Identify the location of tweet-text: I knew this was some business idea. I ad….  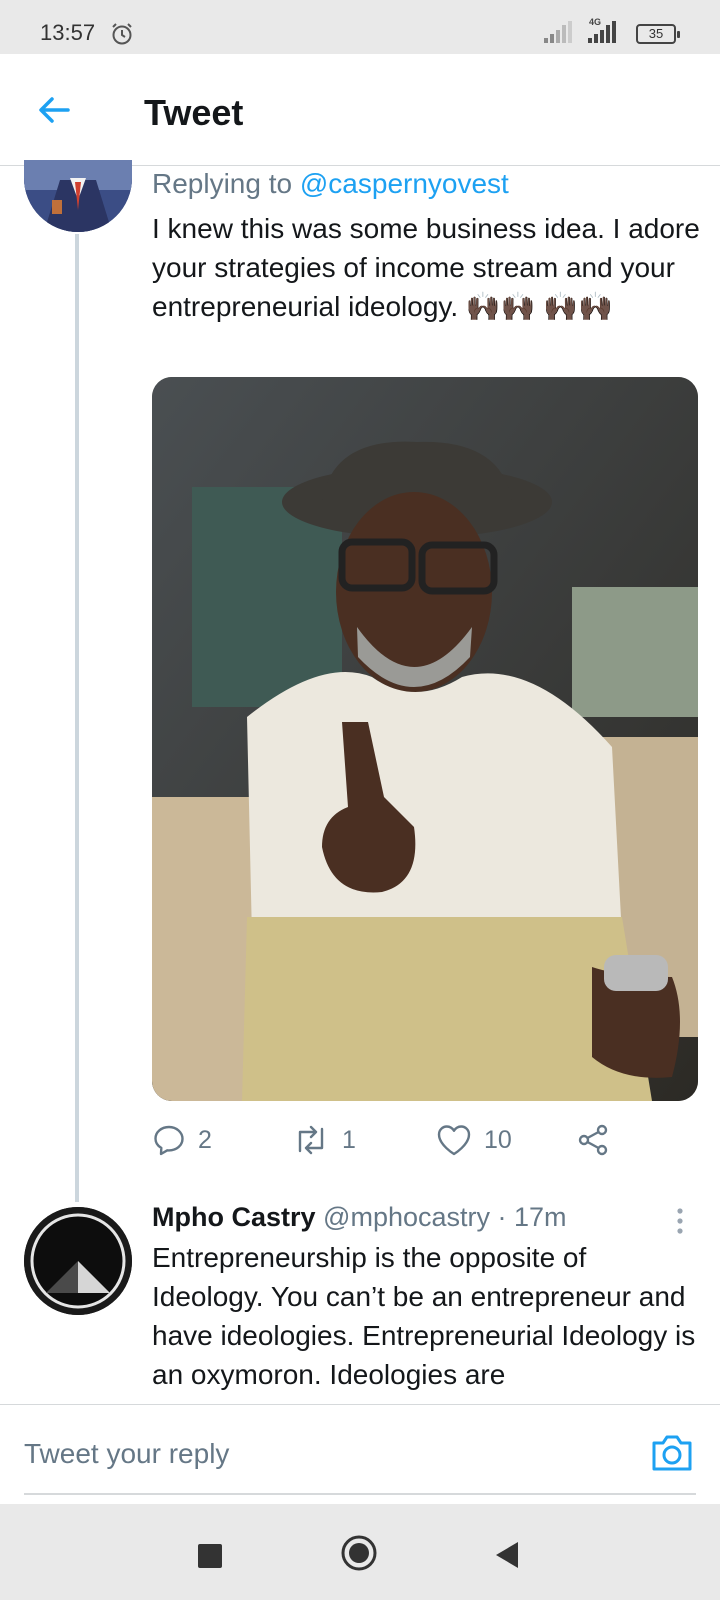
(426, 267).